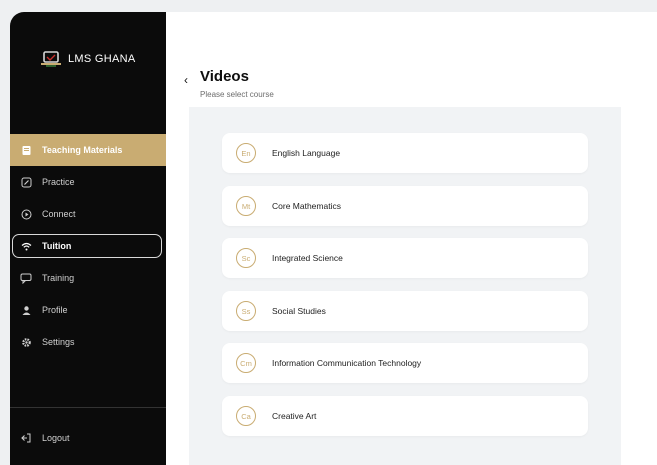 The height and width of the screenshot is (465, 657). Describe the element at coordinates (88, 310) in the screenshot. I see `sidebar-item-profile: Profile` at that location.